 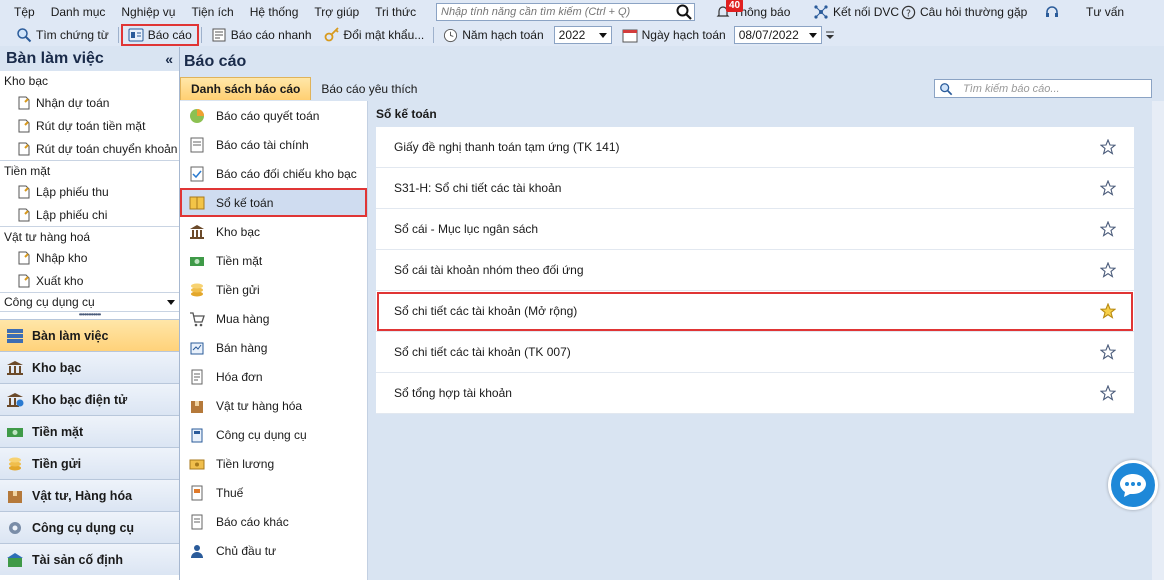 What do you see at coordinates (755, 352) in the screenshot?
I see `report-row: Sổ chi tiết các tài khoản (TK 007)` at bounding box center [755, 352].